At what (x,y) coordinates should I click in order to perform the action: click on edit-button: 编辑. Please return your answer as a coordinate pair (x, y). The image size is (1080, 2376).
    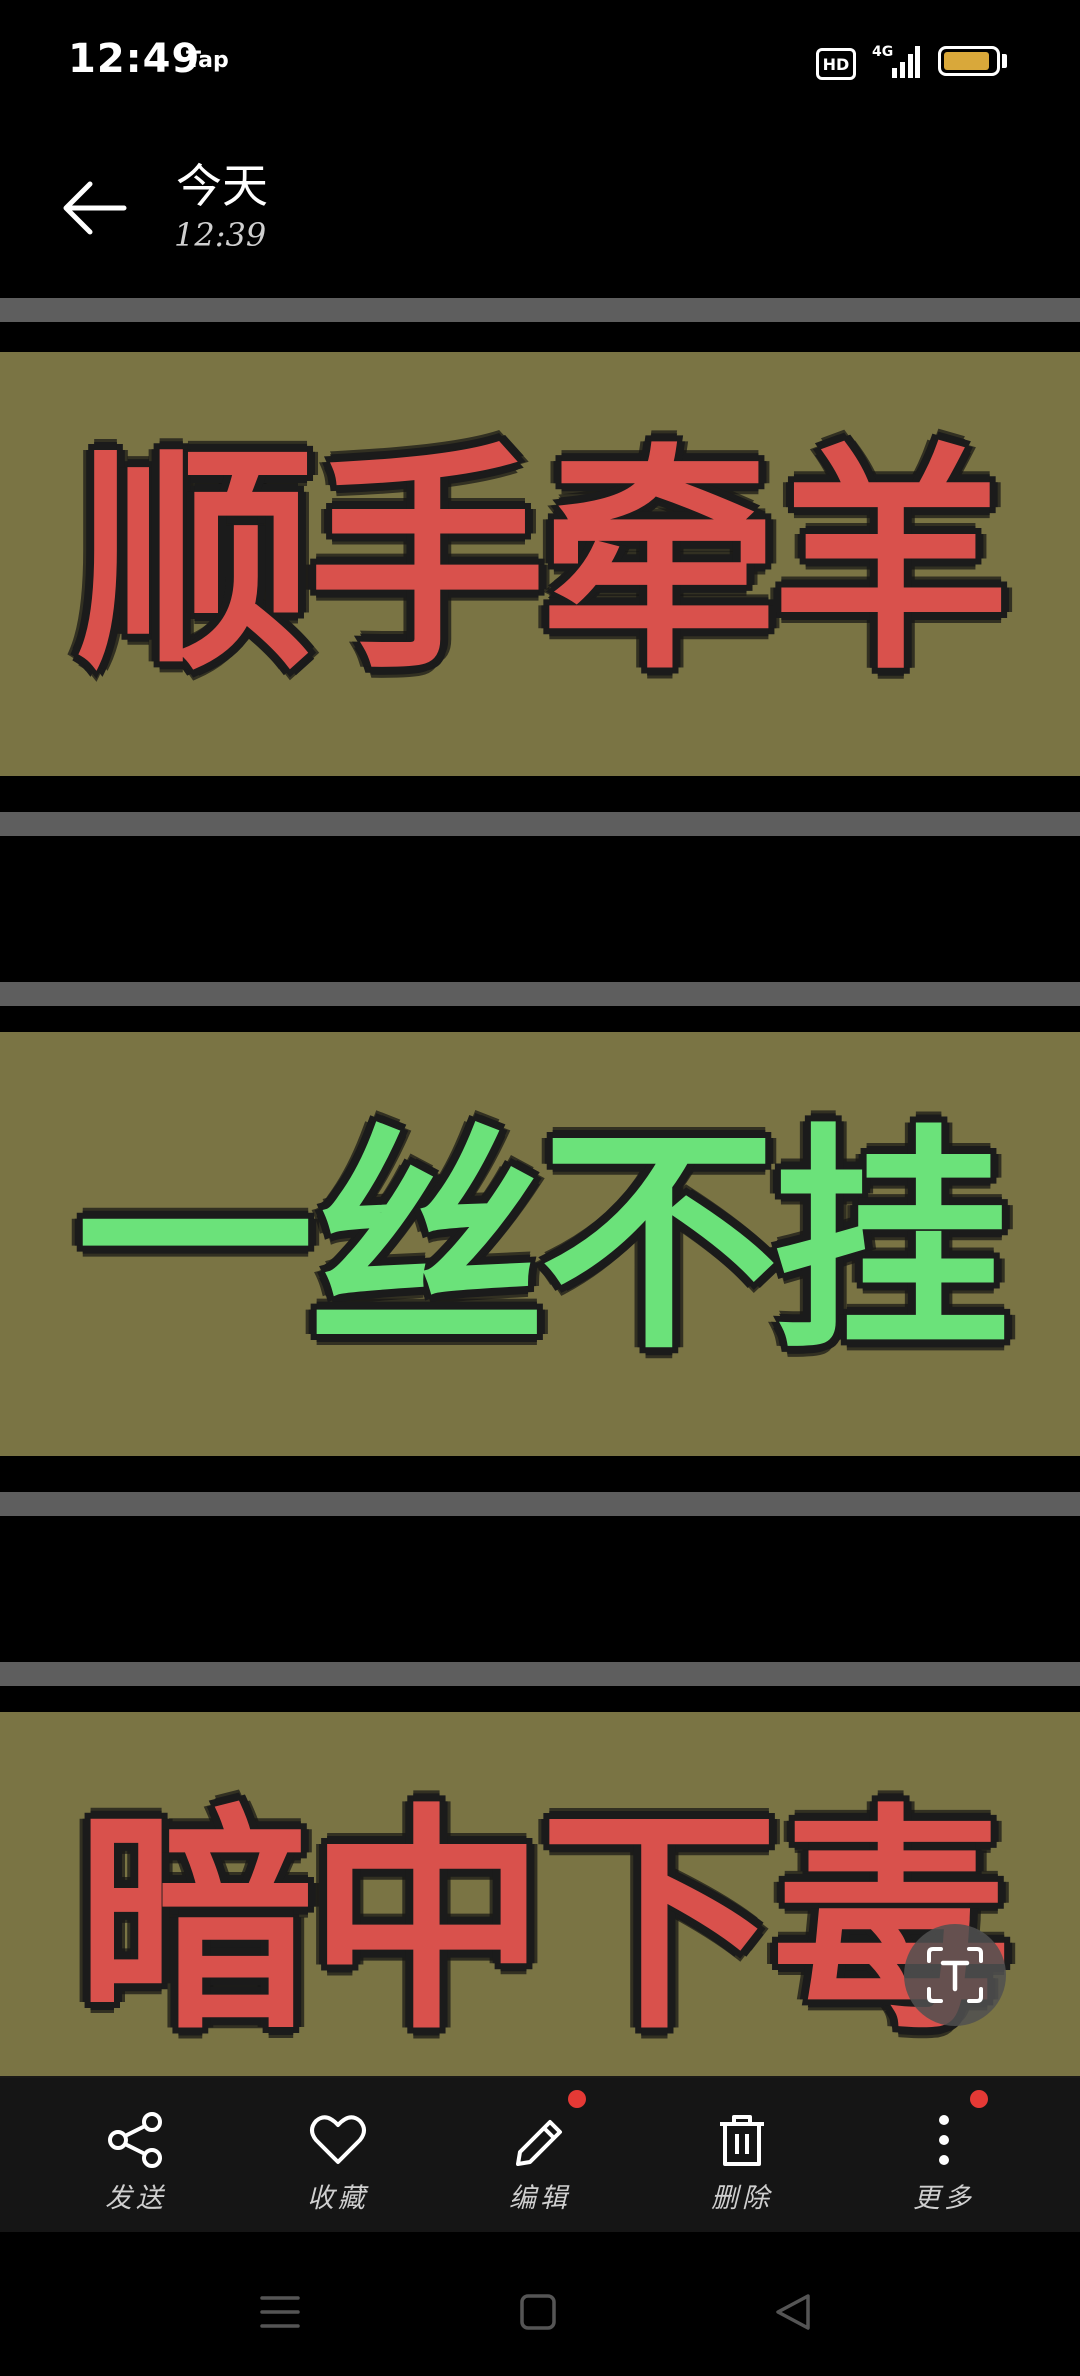
    Looking at the image, I should click on (540, 2154).